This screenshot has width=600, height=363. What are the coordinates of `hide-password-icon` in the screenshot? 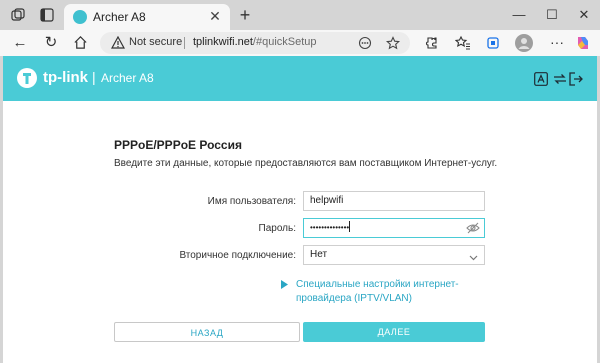 It's located at (473, 228).